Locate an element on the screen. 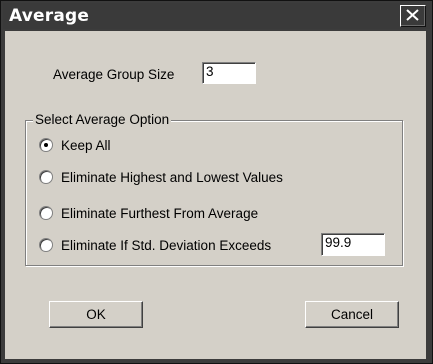 The image size is (433, 364). option-eliminate-high-low: Eliminate Highest and Lowest Values is located at coordinates (161, 177).